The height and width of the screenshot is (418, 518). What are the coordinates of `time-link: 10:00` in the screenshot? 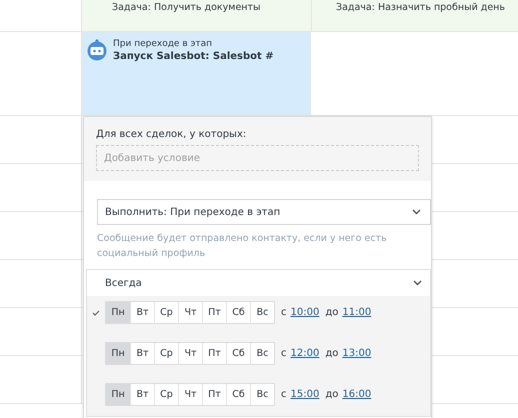 It's located at (305, 312).